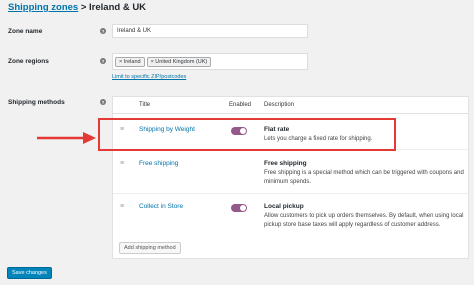 Image resolution: width=474 pixels, height=285 pixels. Describe the element at coordinates (285, 163) in the screenshot. I see `method-desc-title: Free shipping` at that location.